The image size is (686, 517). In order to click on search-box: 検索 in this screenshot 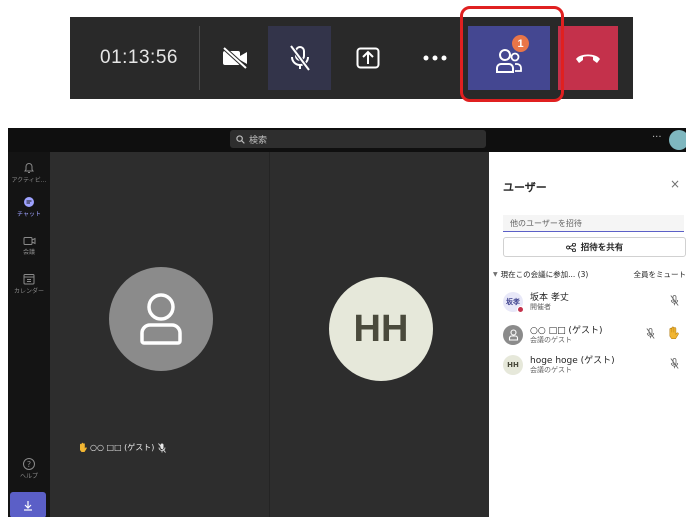, I will do `click(358, 139)`.